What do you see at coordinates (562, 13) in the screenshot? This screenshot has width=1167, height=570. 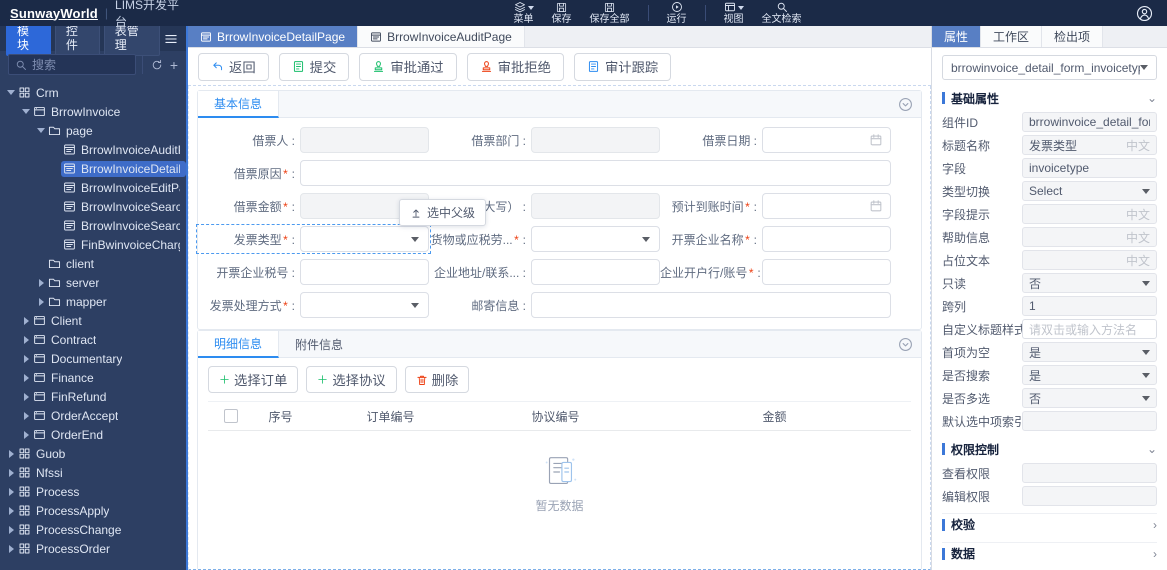 I see `toolbar-save: 保存` at bounding box center [562, 13].